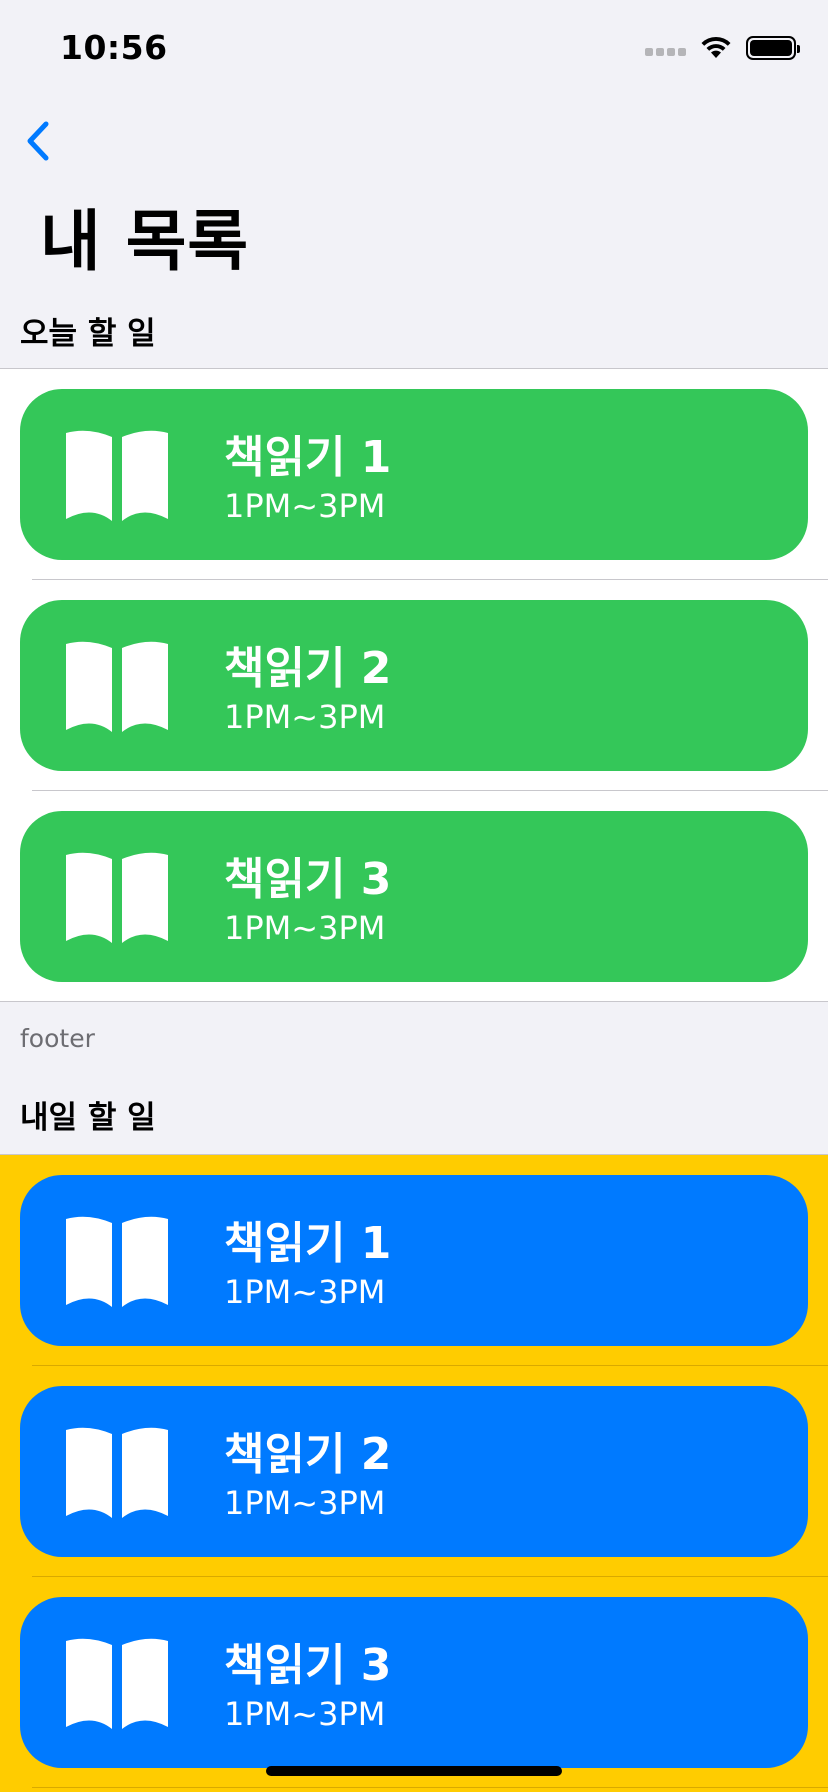 The height and width of the screenshot is (1792, 828). What do you see at coordinates (773, 48) in the screenshot?
I see `battery-icon` at bounding box center [773, 48].